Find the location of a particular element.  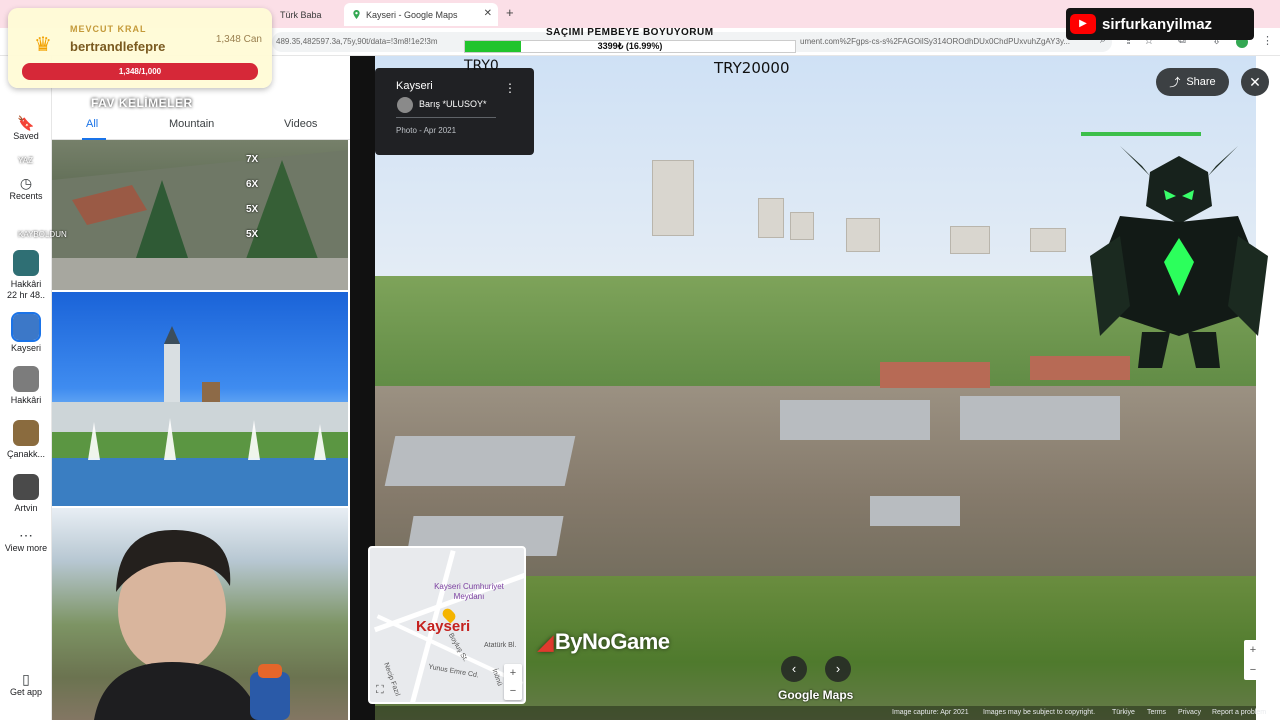

phone-icon: ▯ is located at coordinates (26, 679).